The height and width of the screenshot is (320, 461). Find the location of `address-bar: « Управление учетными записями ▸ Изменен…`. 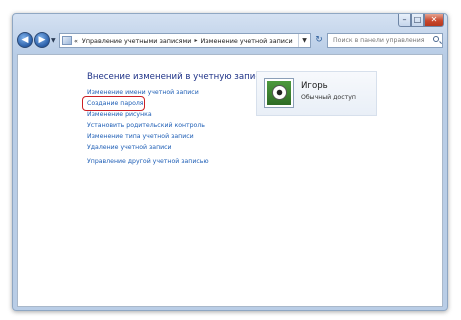

address-bar: « Управление учетными записями ▸ Изменен… is located at coordinates (185, 40).